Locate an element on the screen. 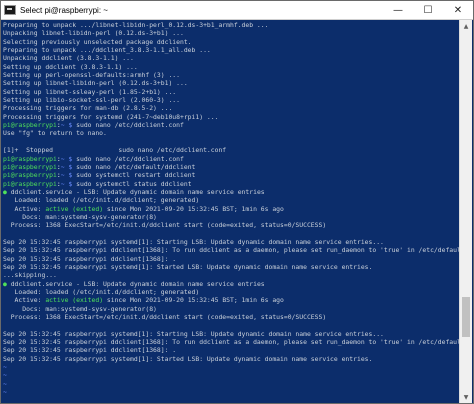 The height and width of the screenshot is (404, 474). window-title: Select pi@raspberrypi: ~ is located at coordinates (64, 10).